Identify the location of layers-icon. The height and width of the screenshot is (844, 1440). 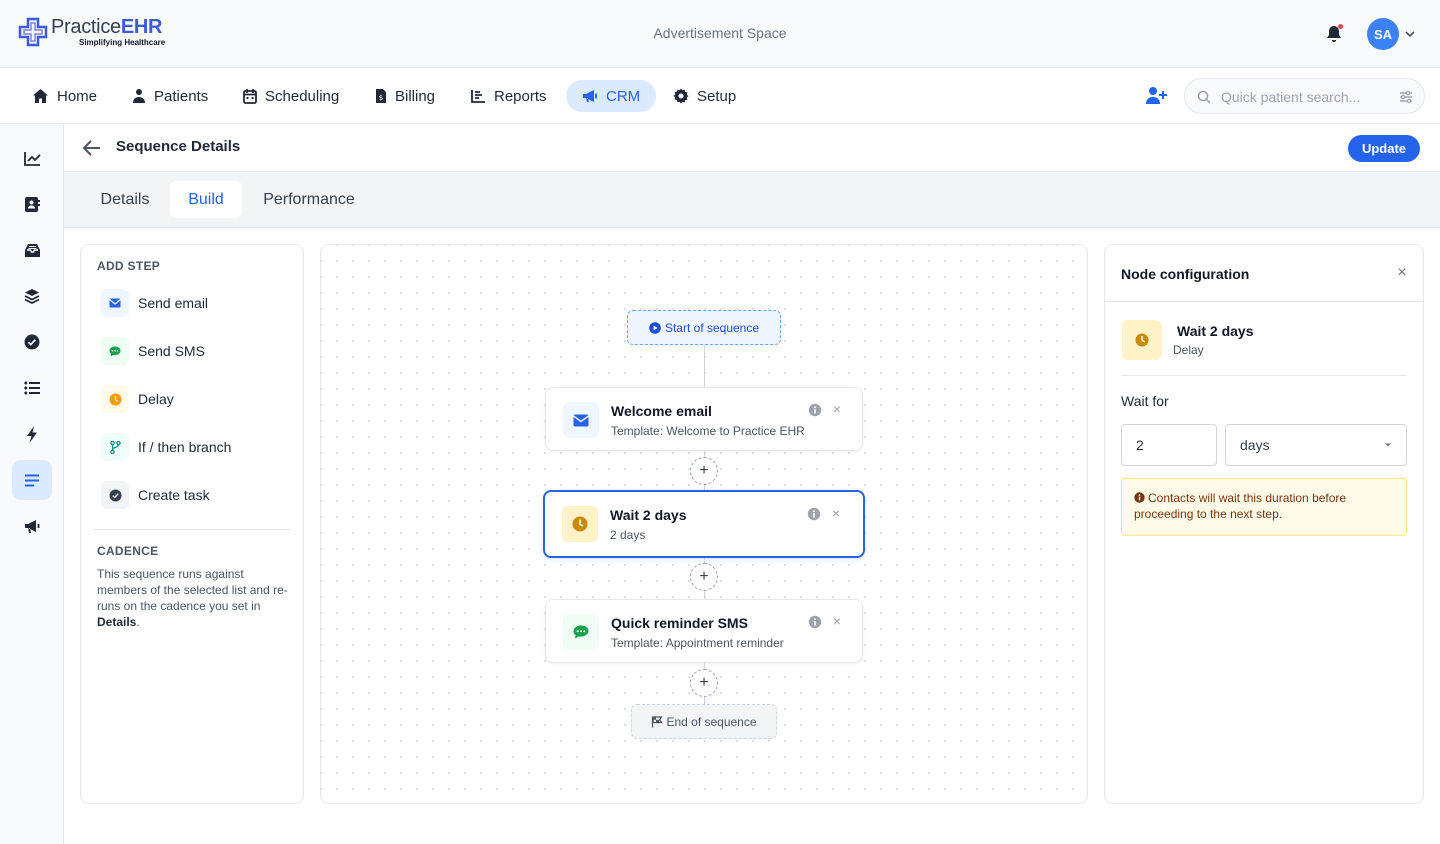
(32, 296).